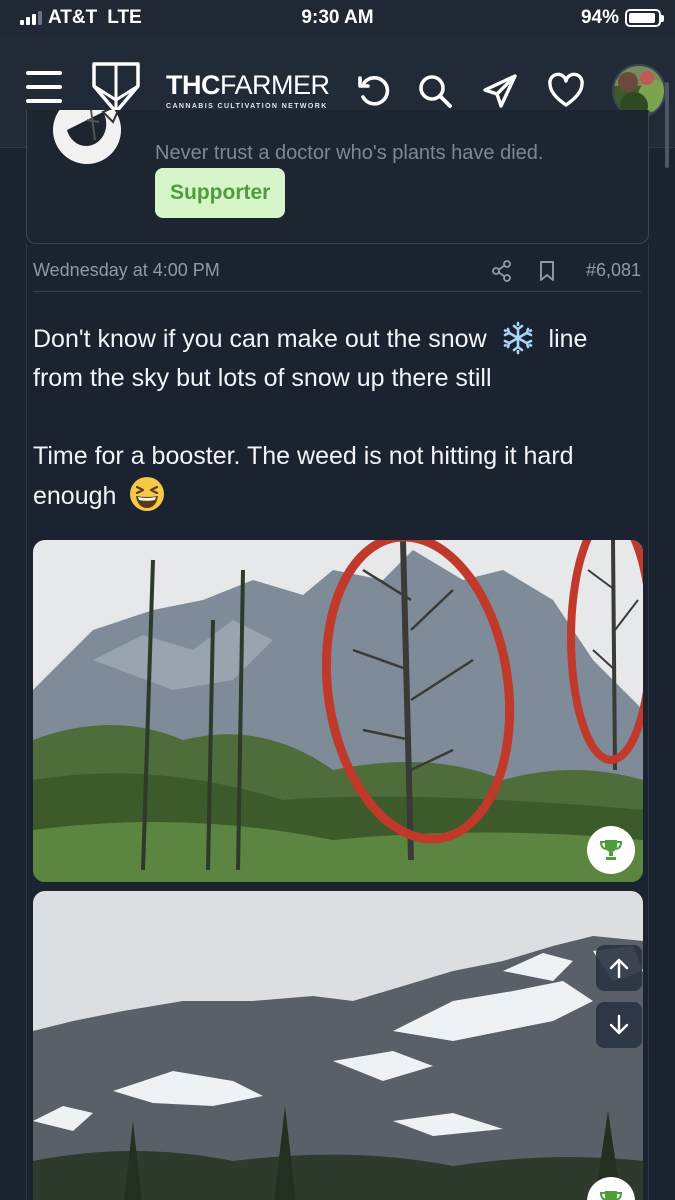 This screenshot has height=1200, width=675. I want to click on logo-icon, so click(116, 88).